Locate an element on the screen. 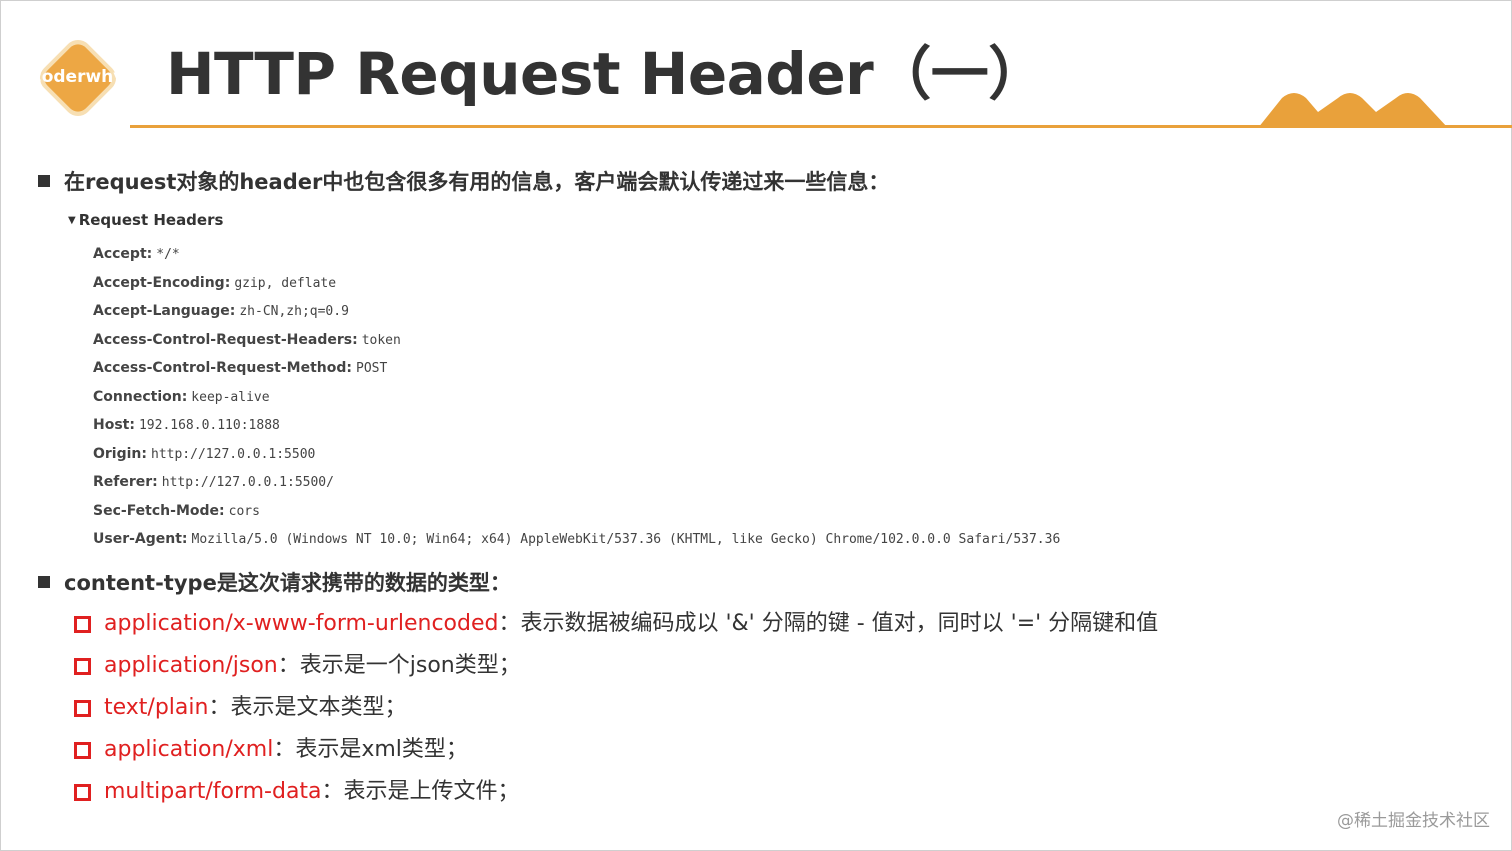 The width and height of the screenshot is (1512, 851). header-name: Sec-Fetch-Mode: is located at coordinates (159, 510).